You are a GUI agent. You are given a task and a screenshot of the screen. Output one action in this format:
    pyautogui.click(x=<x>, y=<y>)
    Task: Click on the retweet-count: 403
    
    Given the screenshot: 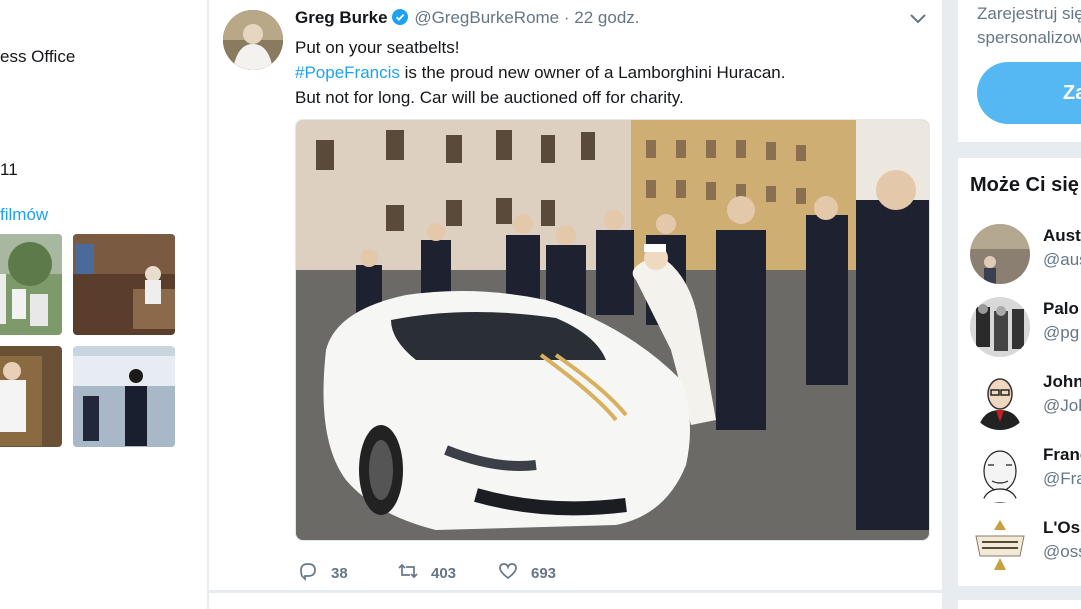 What is the action you would take?
    pyautogui.click(x=444, y=573)
    